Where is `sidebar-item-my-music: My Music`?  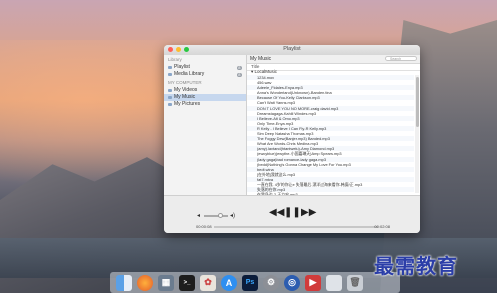 sidebar-item-my-music: My Music is located at coordinates (205, 97).